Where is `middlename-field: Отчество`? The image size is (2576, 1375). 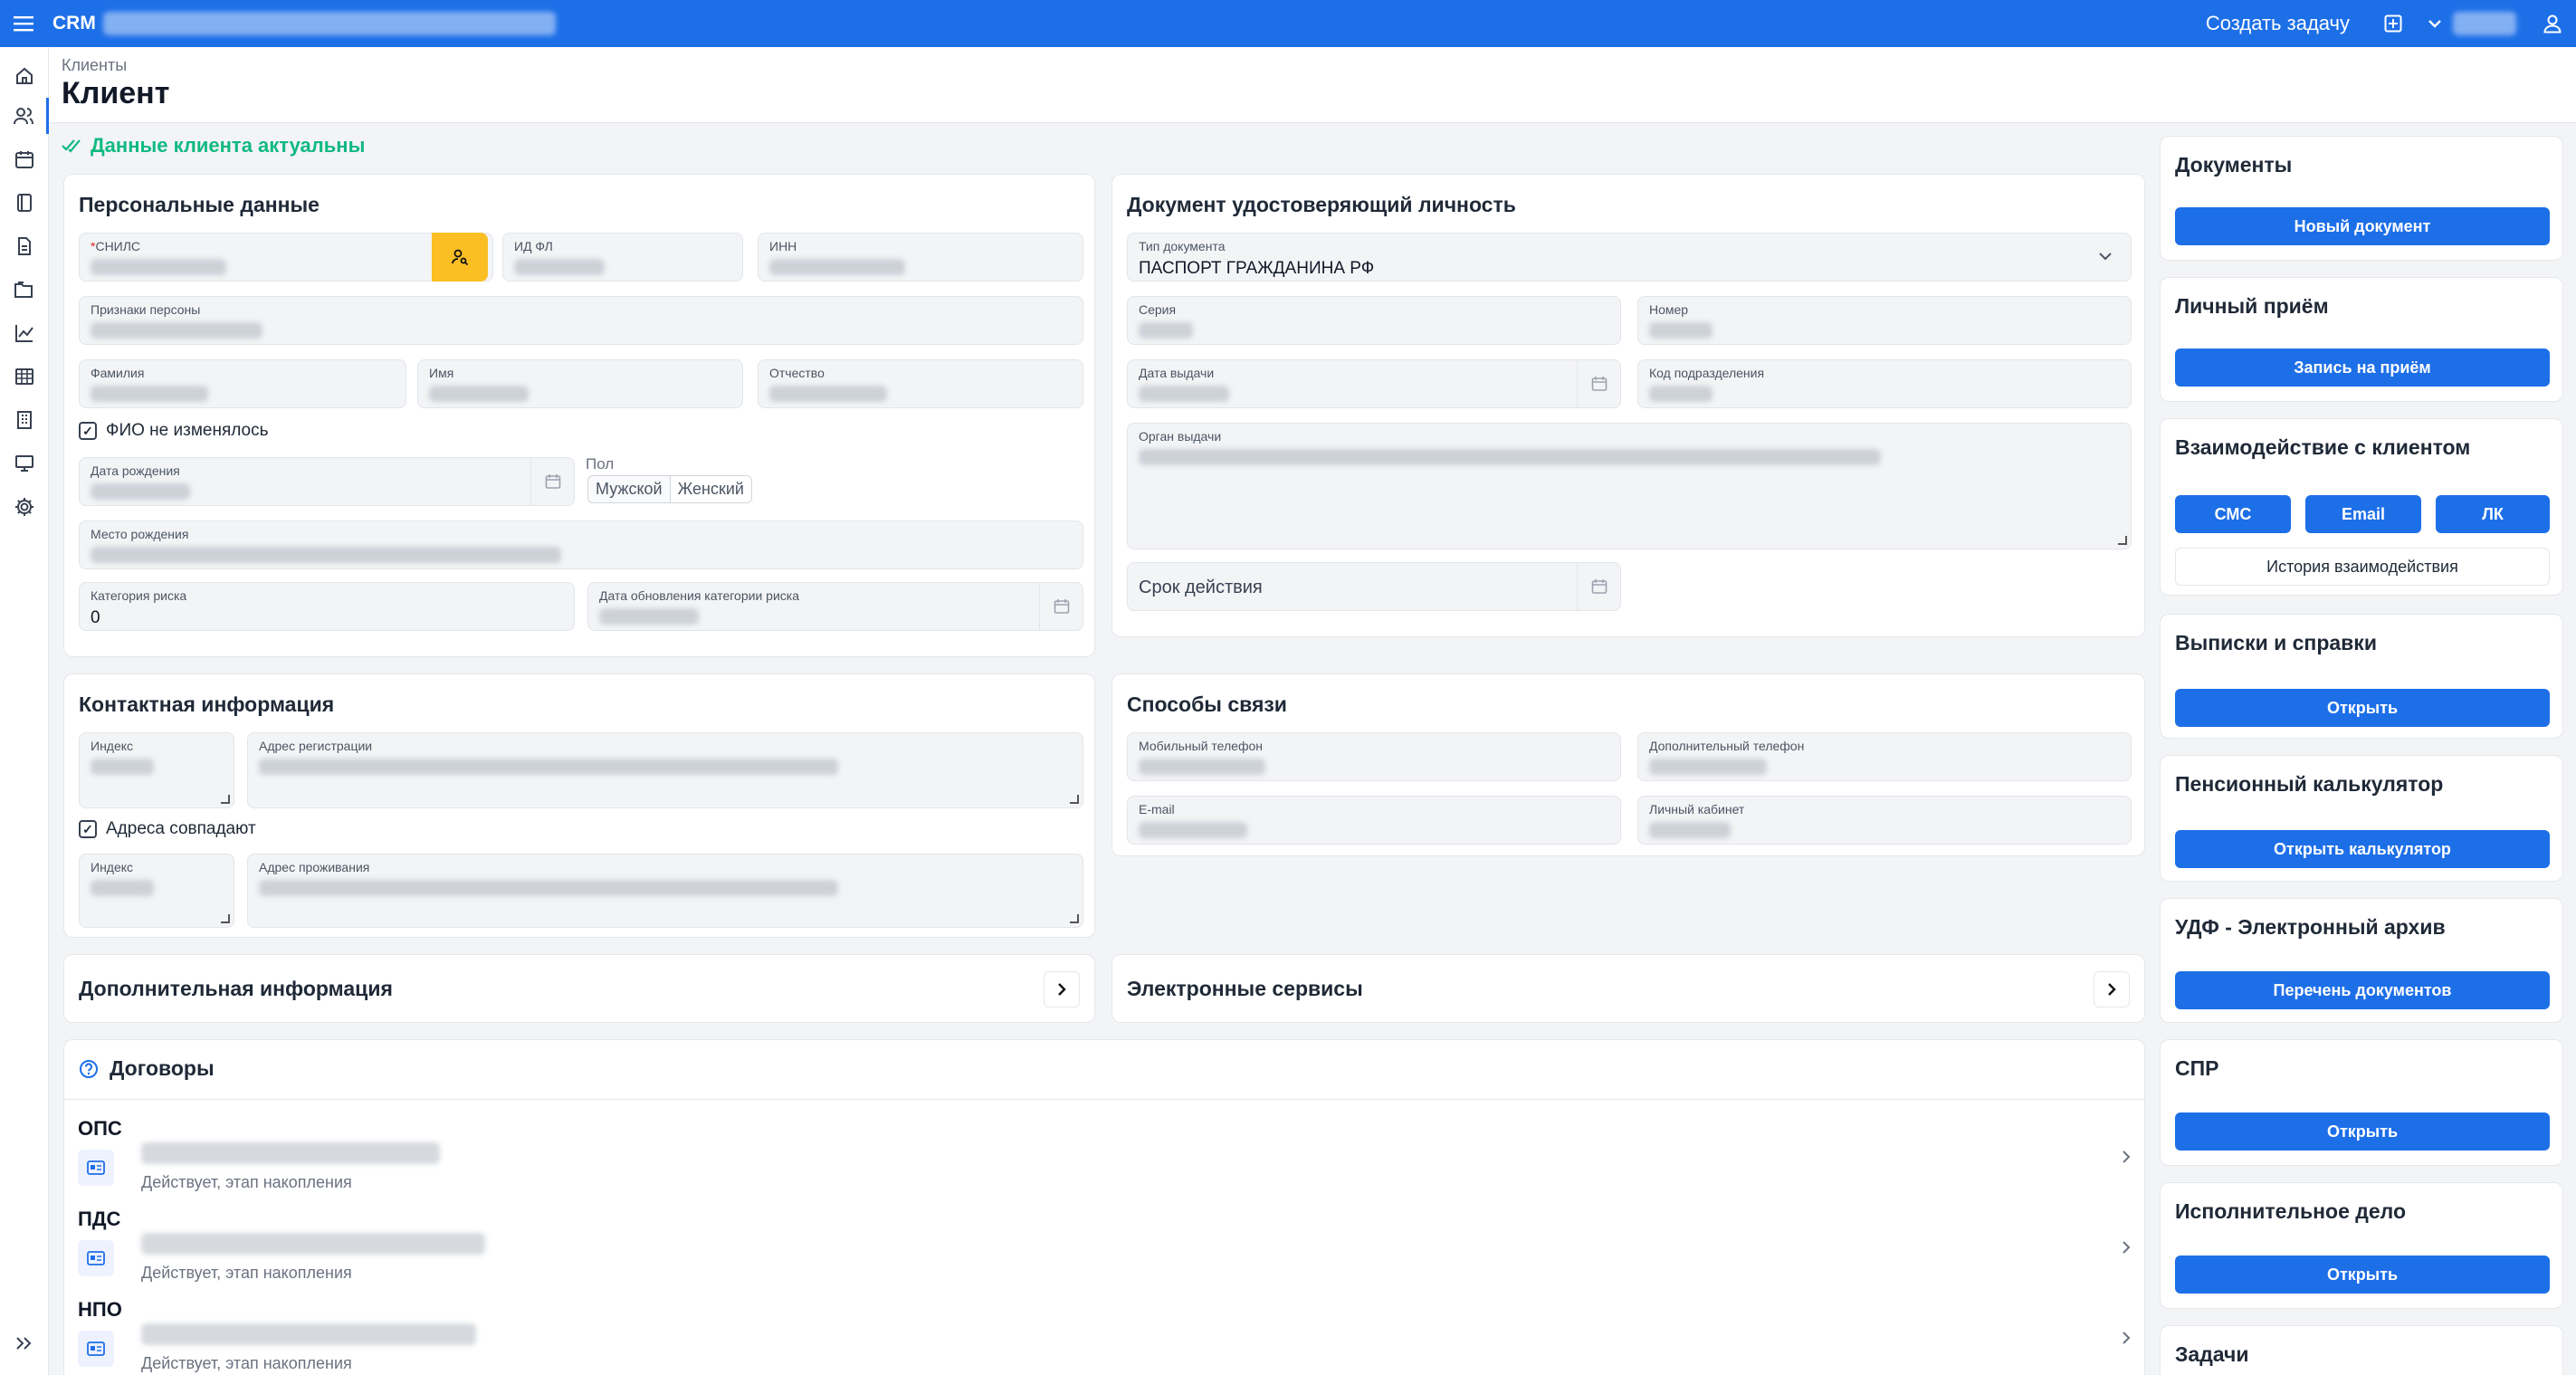
middlename-field: Отчество is located at coordinates (920, 383).